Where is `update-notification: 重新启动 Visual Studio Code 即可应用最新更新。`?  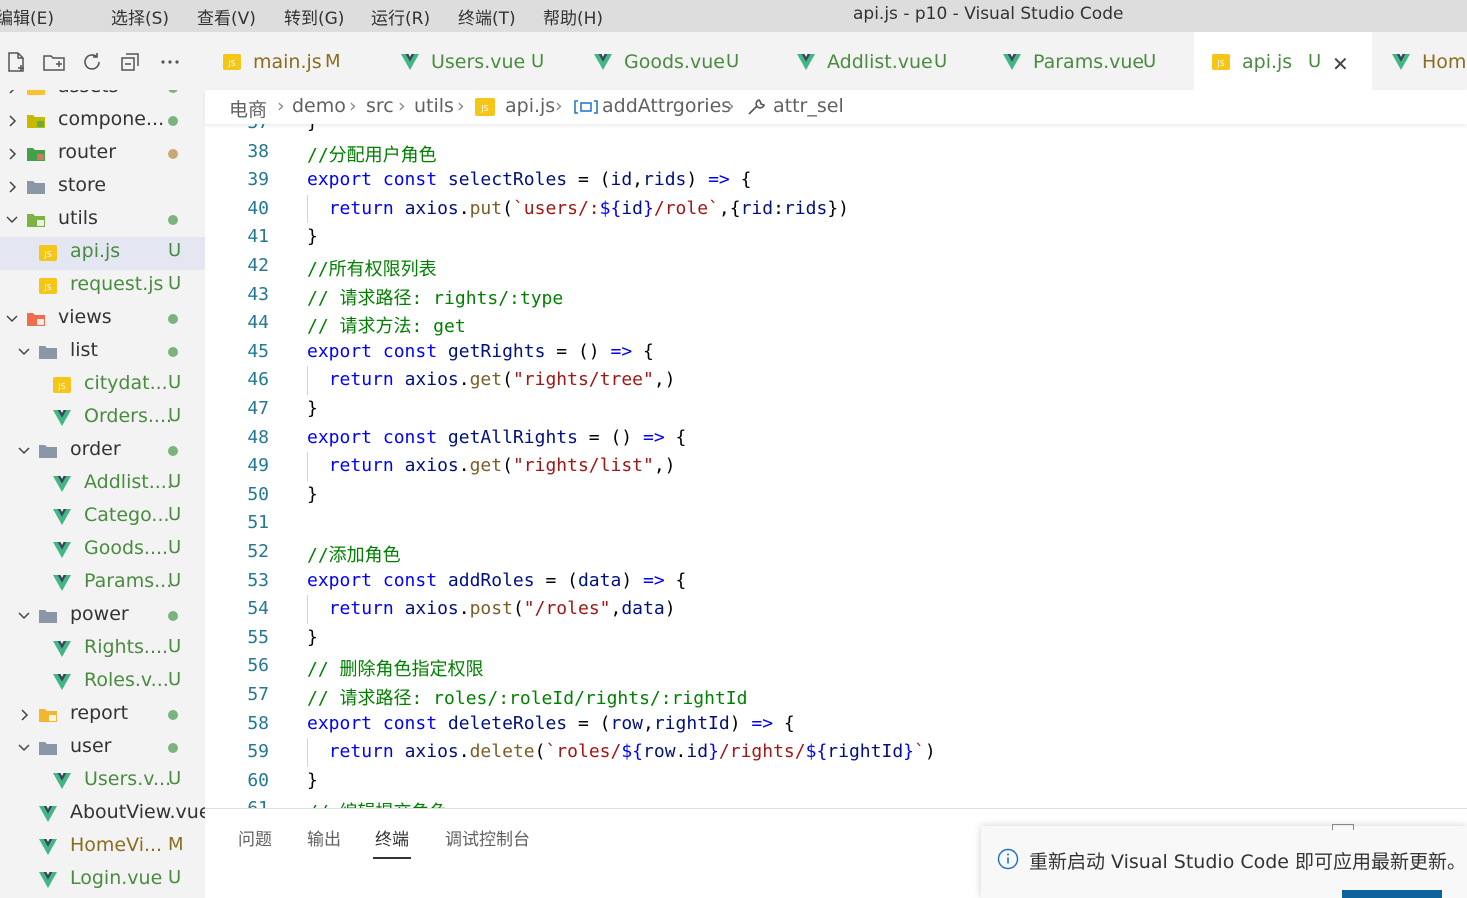 update-notification: 重新启动 Visual Studio Code 即可应用最新更新。 is located at coordinates (1224, 861).